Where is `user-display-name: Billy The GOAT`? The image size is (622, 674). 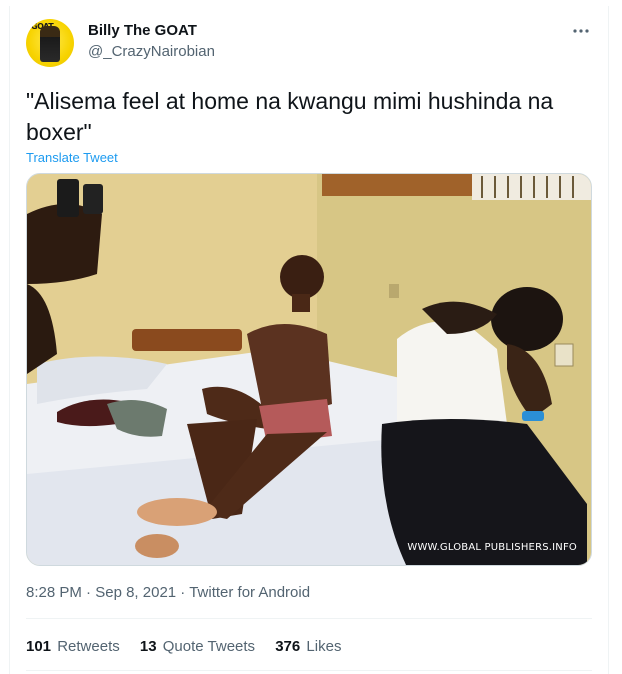 user-display-name: Billy The GOAT is located at coordinates (142, 30).